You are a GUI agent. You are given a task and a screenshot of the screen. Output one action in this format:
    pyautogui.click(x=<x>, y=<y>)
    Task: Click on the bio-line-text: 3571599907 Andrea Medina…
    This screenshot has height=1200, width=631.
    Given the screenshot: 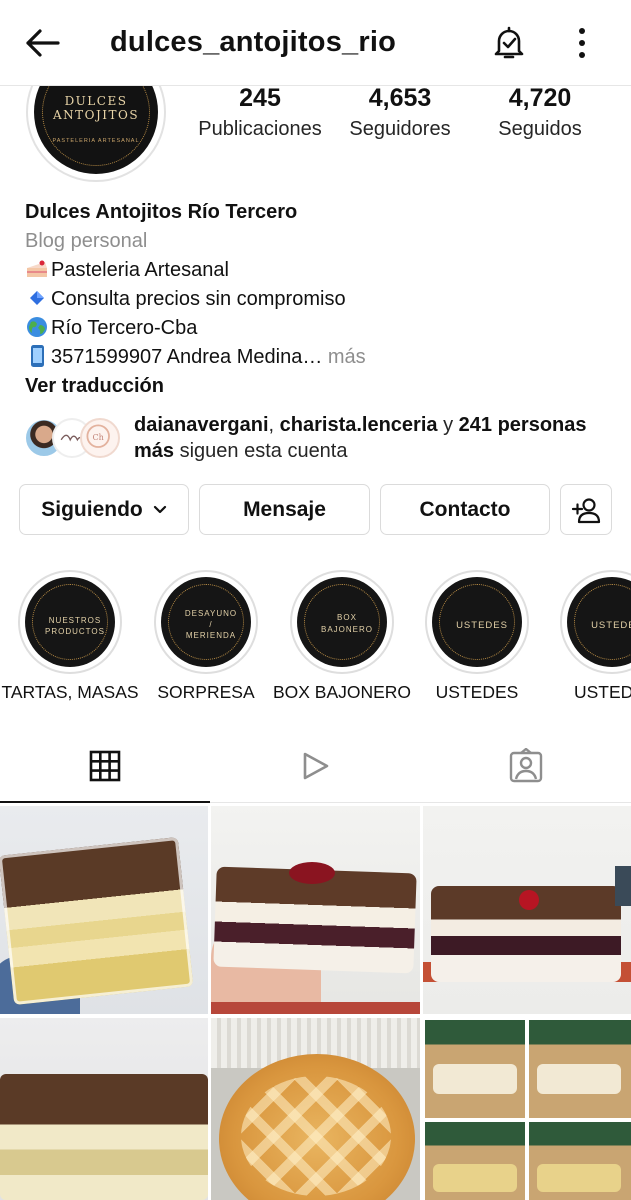 What is the action you would take?
    pyautogui.click(x=187, y=357)
    